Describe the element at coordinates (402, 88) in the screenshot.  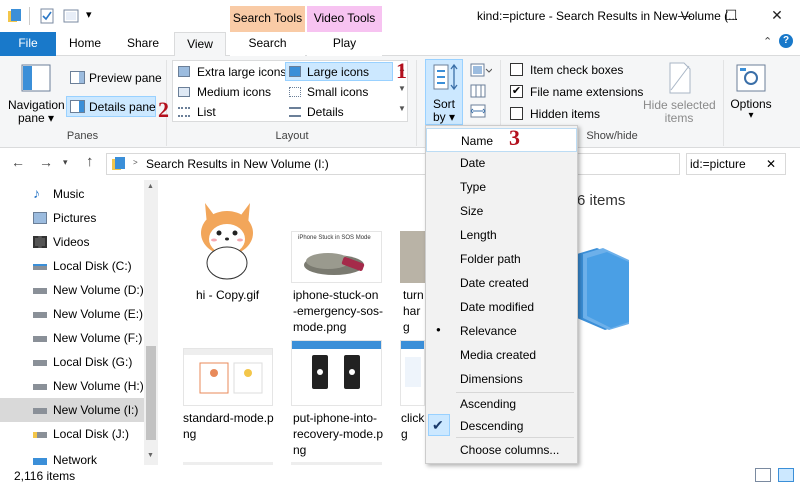
I see `gallery-scroll-down-icon: ▼` at that location.